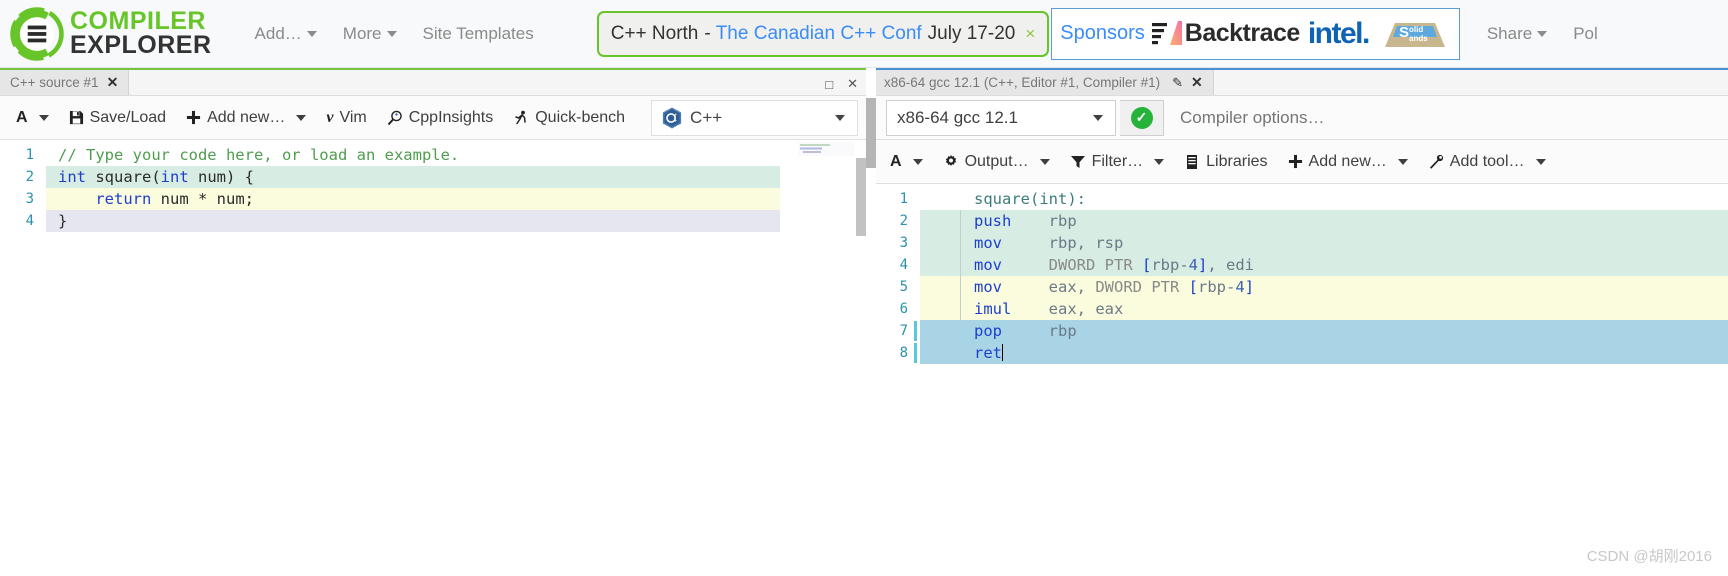  What do you see at coordinates (580, 117) in the screenshot?
I see `quick-bench-label: Quick-bench` at bounding box center [580, 117].